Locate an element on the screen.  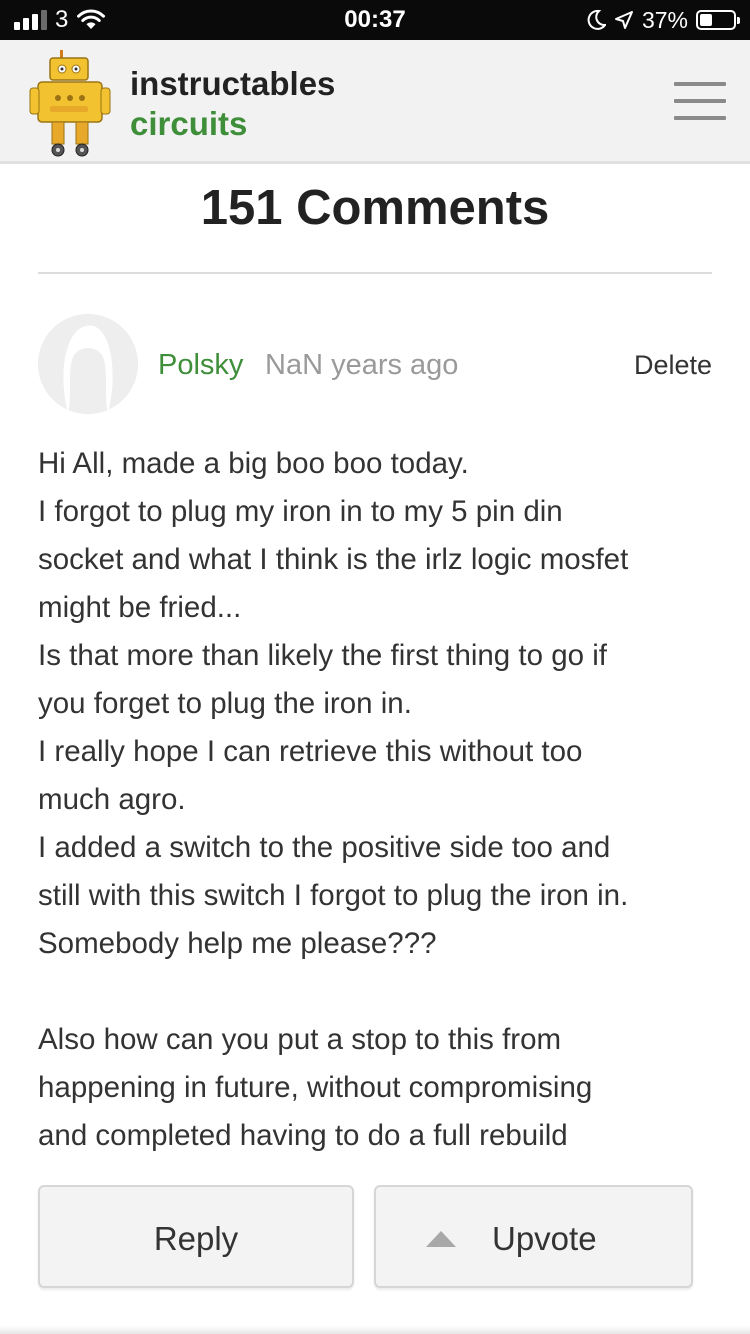
default-avatar-icon is located at coordinates (88, 364).